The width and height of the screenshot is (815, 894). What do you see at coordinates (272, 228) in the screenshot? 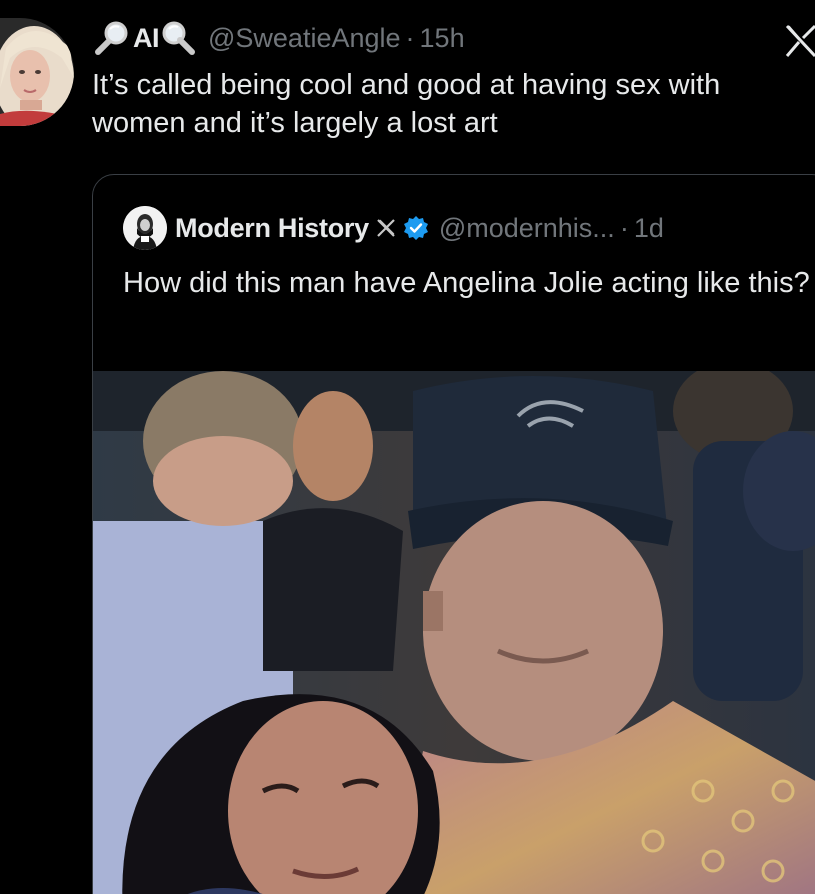
I see `quoted-display-name: Modern History` at bounding box center [272, 228].